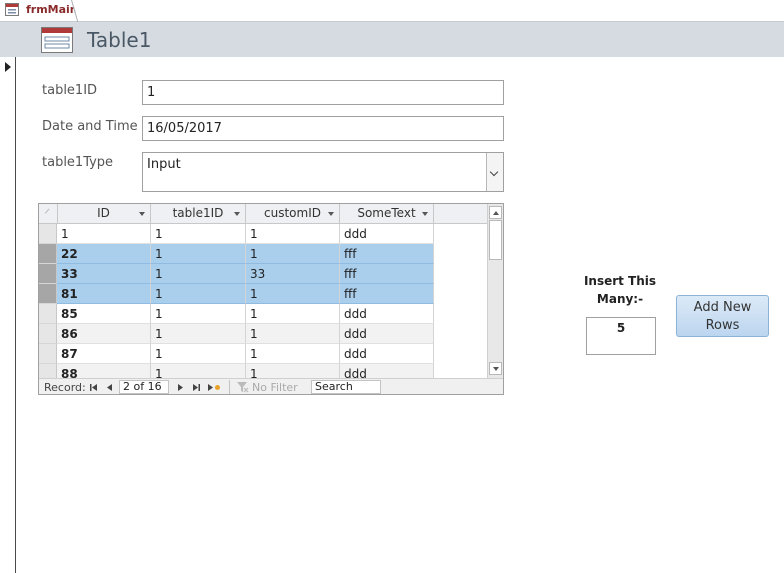  What do you see at coordinates (94, 387) in the screenshot?
I see `first-record-icon` at bounding box center [94, 387].